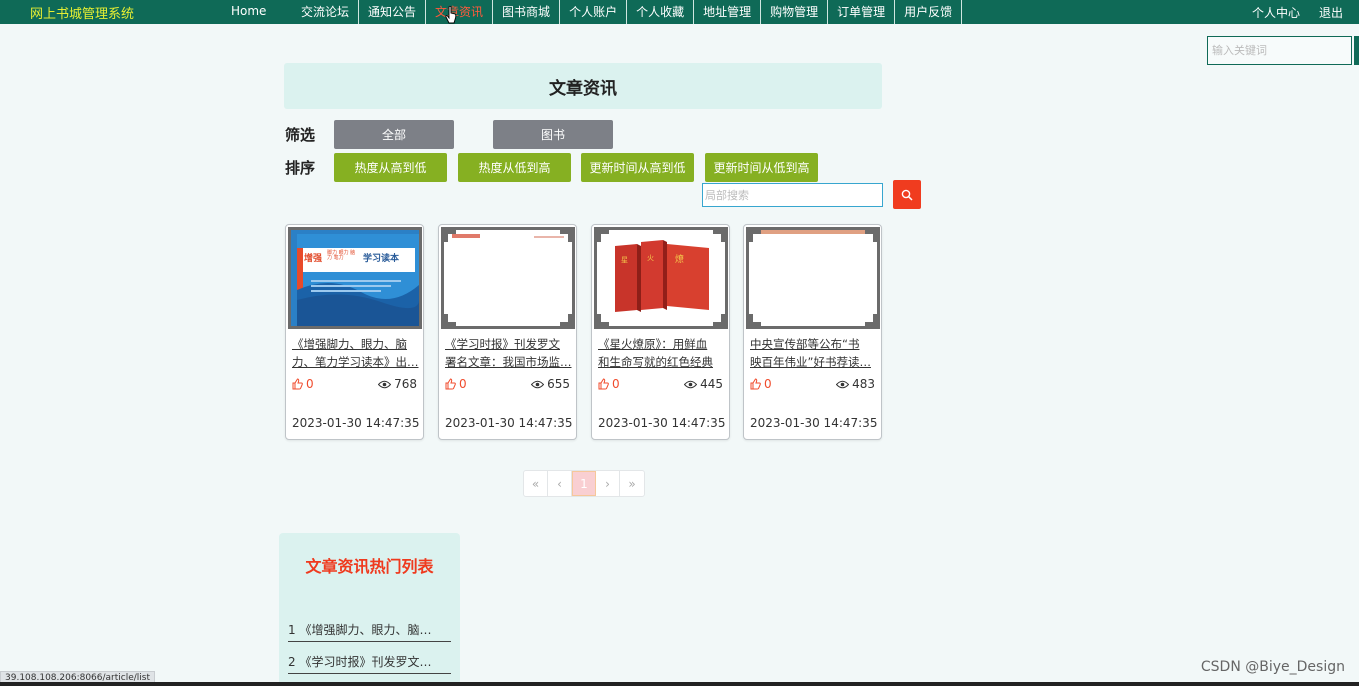  I want to click on pagination: « ‹ 1 › », so click(584, 483).